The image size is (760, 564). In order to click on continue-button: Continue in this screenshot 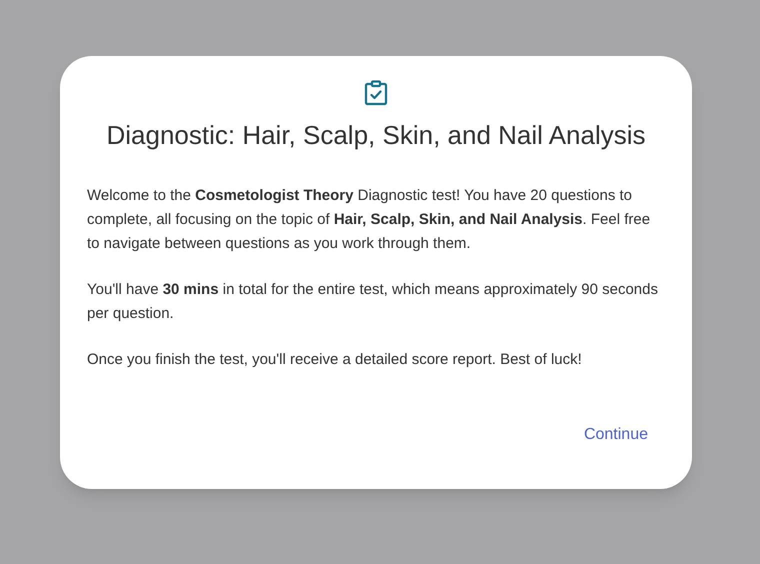, I will do `click(616, 435)`.